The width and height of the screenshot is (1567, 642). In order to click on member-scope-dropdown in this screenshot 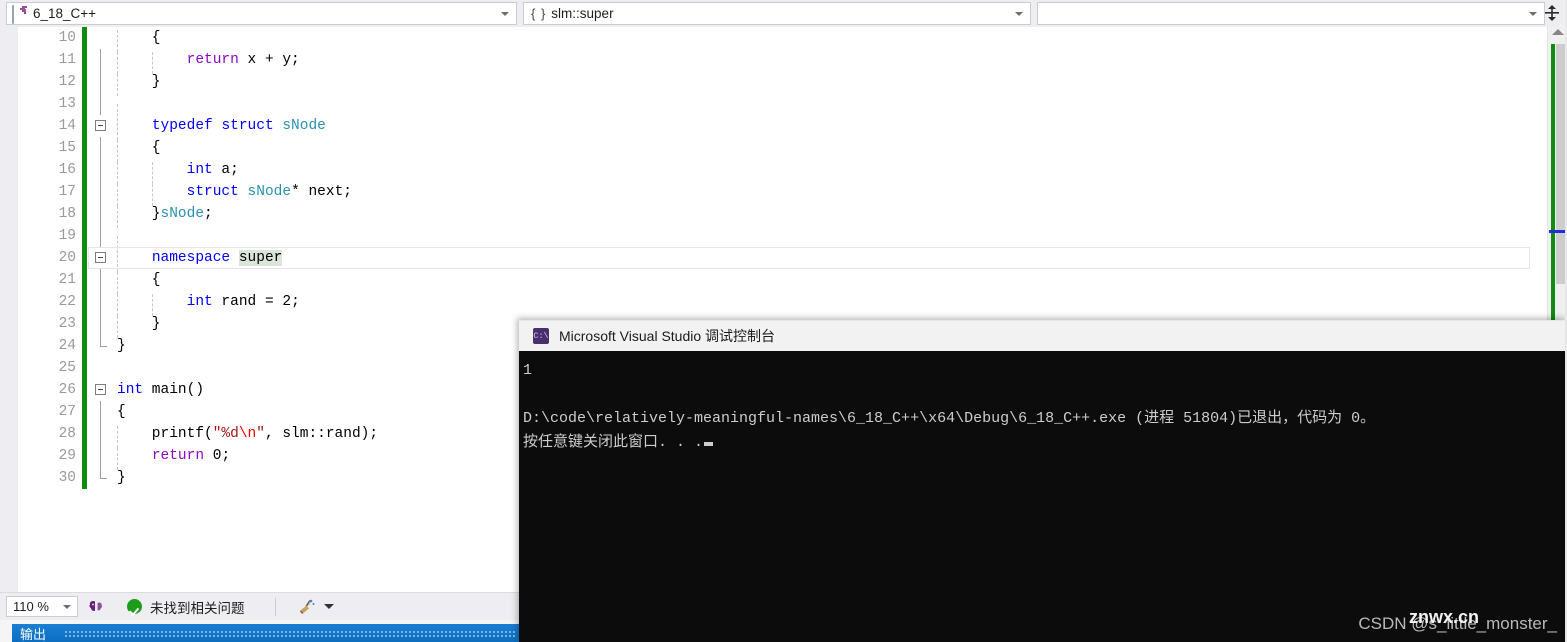, I will do `click(1291, 13)`.